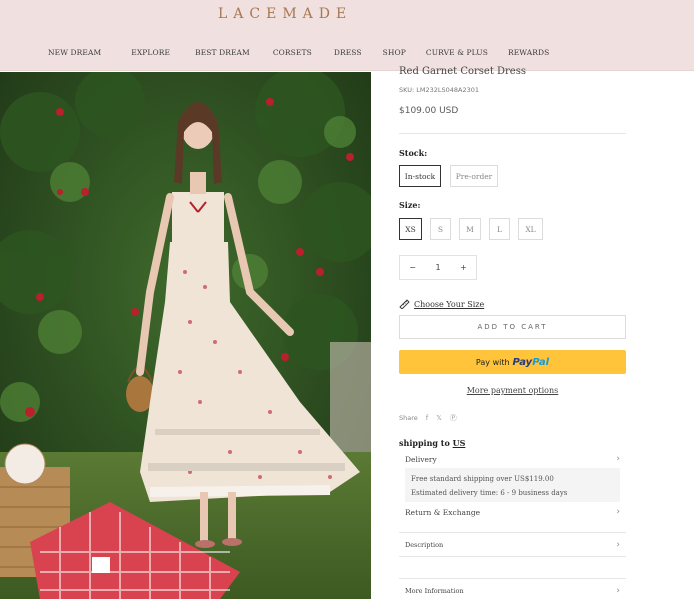  Describe the element at coordinates (492, 362) in the screenshot. I see `paypal-prefix: Pay with` at that location.